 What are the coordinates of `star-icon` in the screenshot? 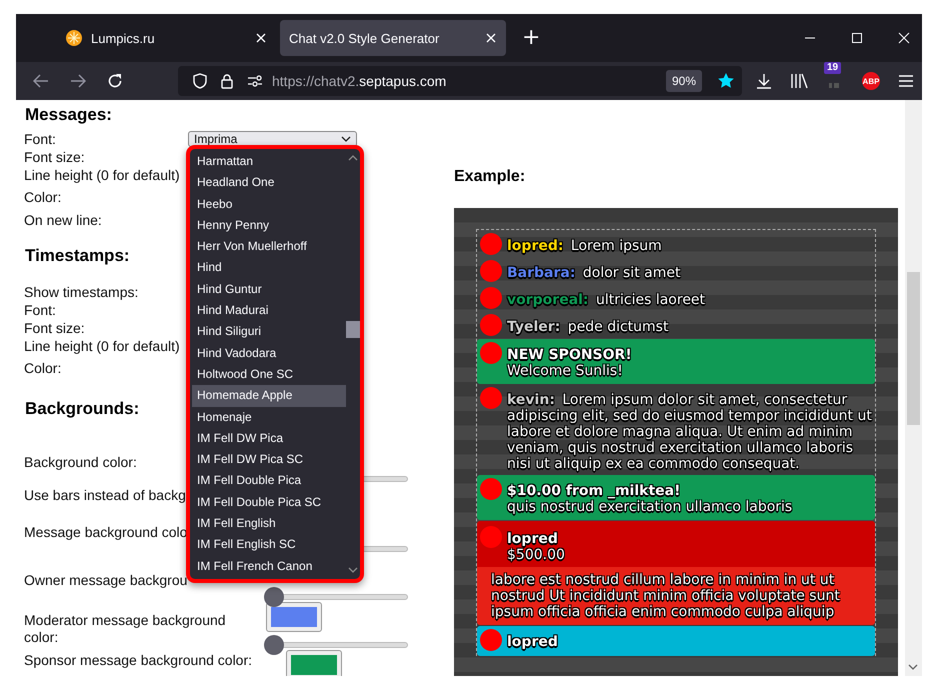 It's located at (726, 81).